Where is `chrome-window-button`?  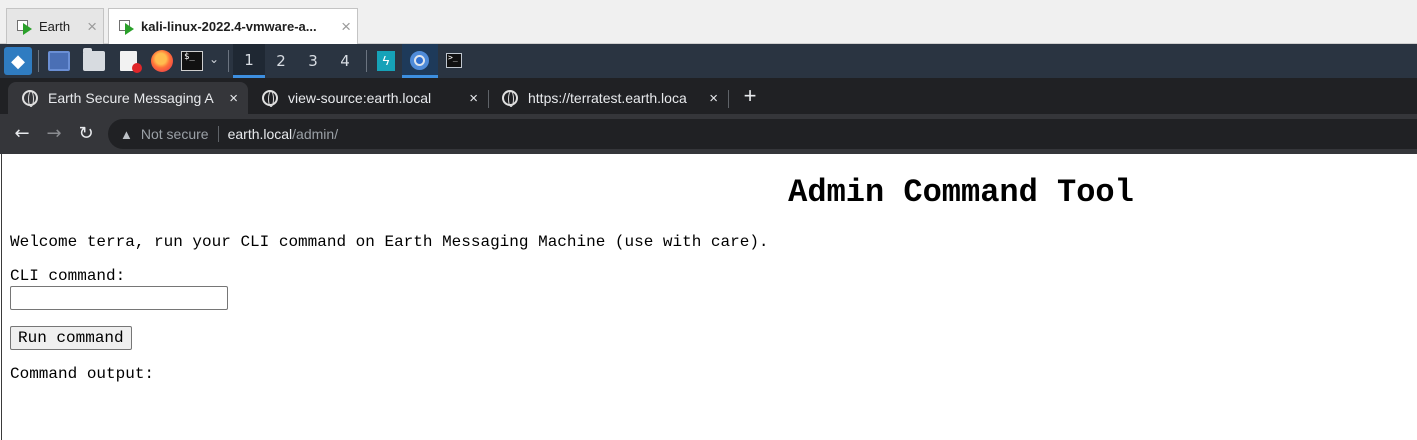 chrome-window-button is located at coordinates (420, 61).